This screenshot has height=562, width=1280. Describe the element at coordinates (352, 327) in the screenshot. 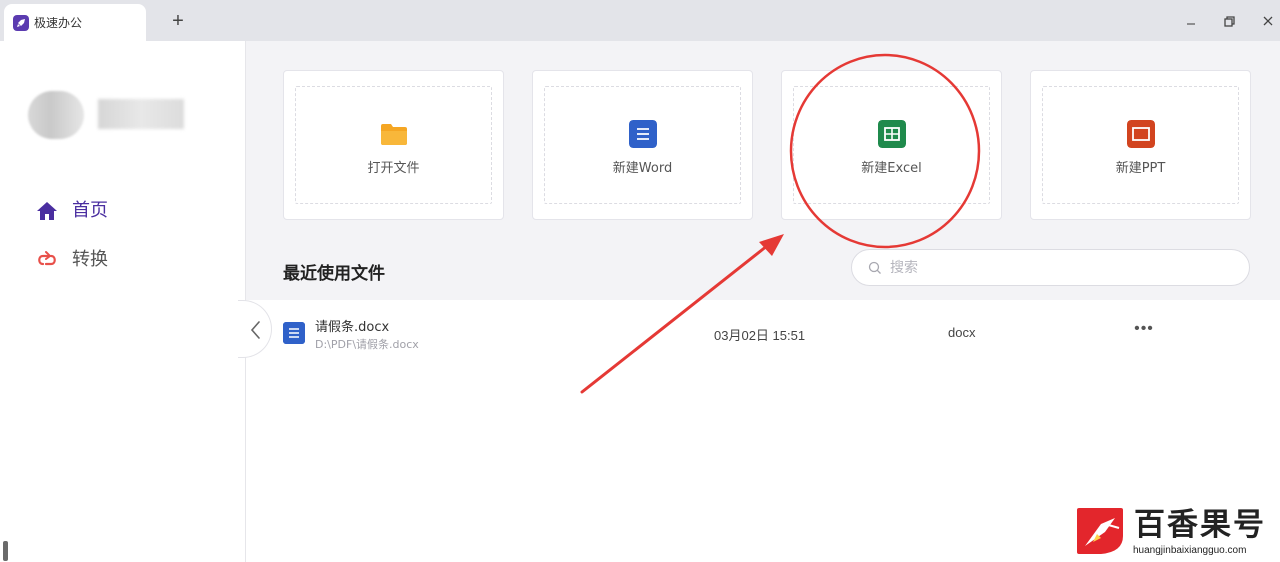

I see `file-name: 请假条.docx` at that location.